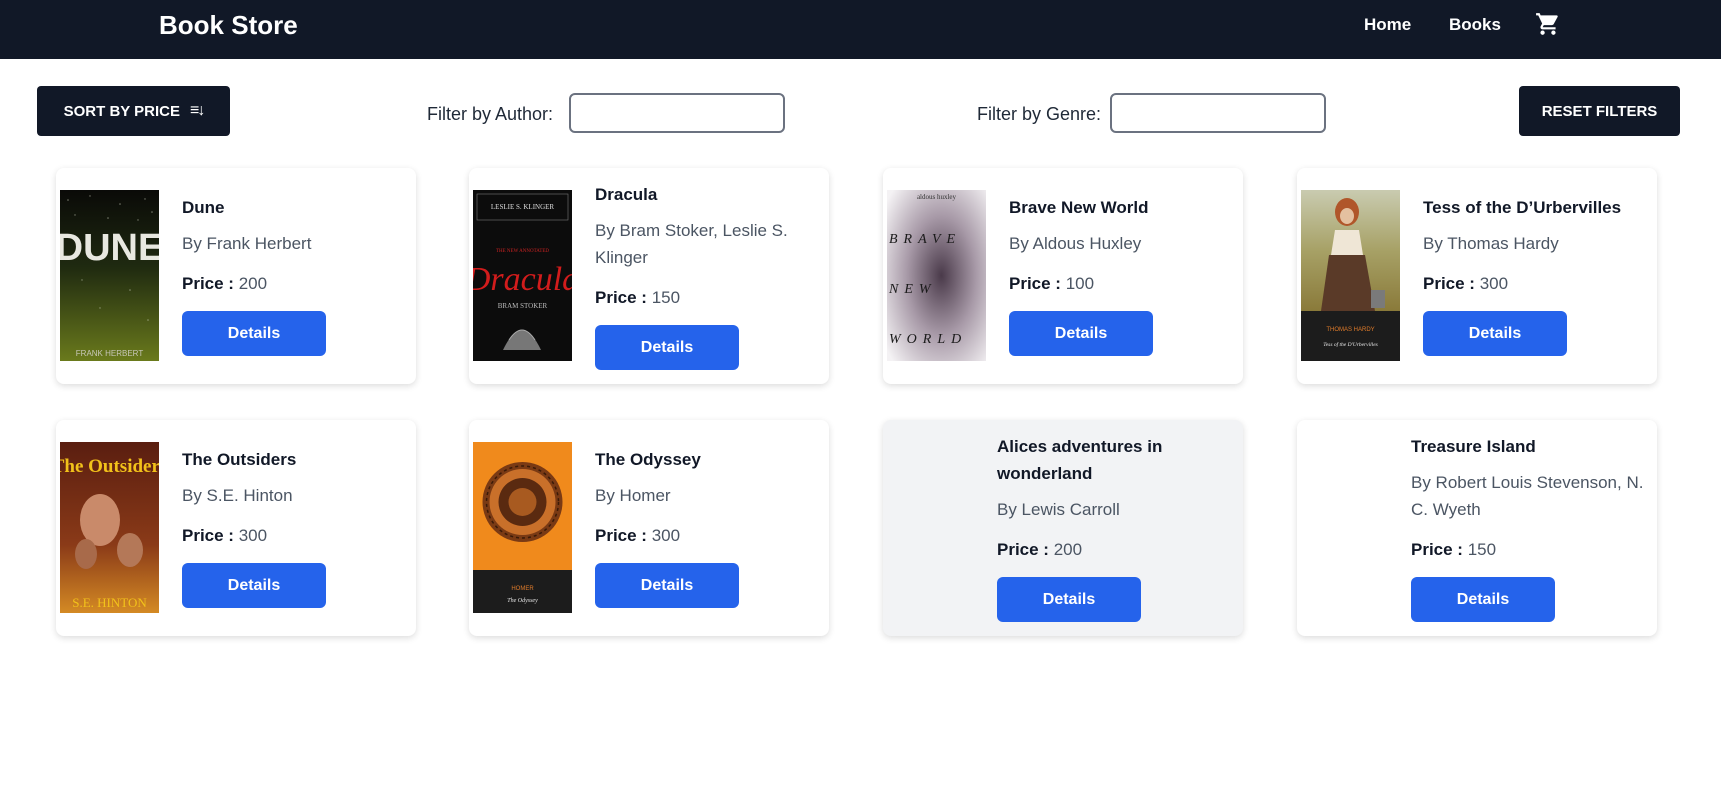 The image size is (1721, 788). What do you see at coordinates (1527, 496) in the screenshot?
I see `book-author: By Robert Louis Stevenson, N. C. Wyeth` at bounding box center [1527, 496].